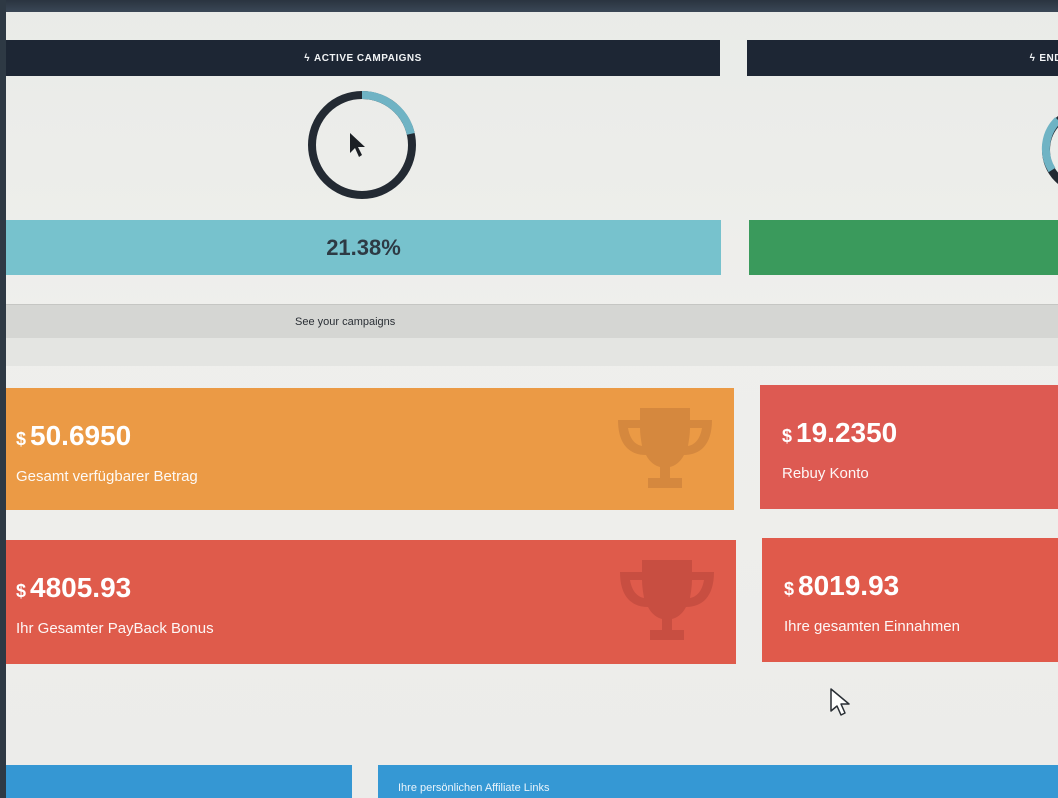 This screenshot has height=798, width=1058. I want to click on ended-campaigns-header: ϟ END, so click(902, 58).